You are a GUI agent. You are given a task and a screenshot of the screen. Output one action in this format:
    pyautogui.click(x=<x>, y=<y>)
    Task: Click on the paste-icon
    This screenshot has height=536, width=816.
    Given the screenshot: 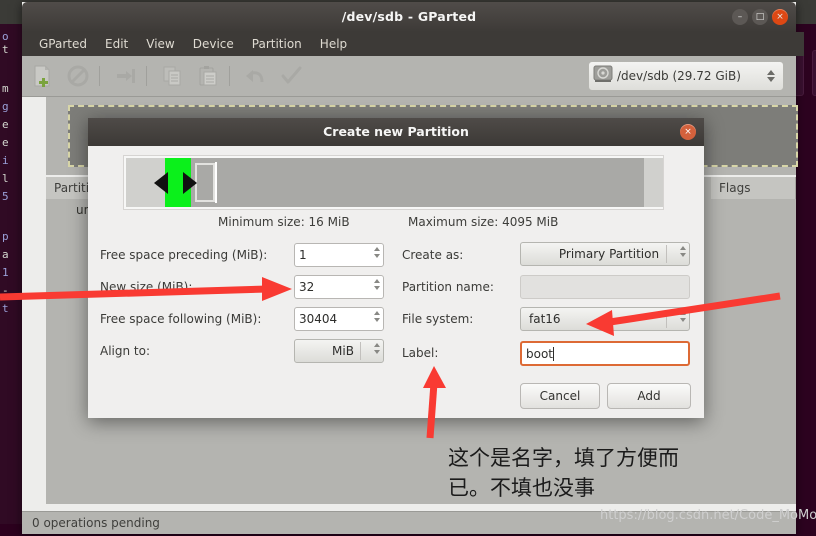 What is the action you would take?
    pyautogui.click(x=208, y=76)
    